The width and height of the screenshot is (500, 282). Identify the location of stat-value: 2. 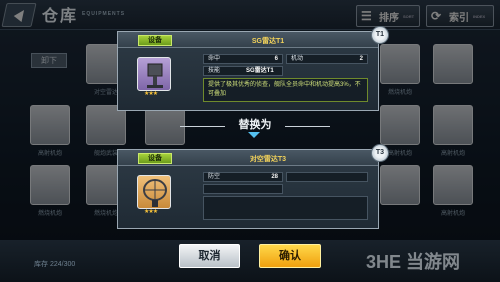
(361, 59).